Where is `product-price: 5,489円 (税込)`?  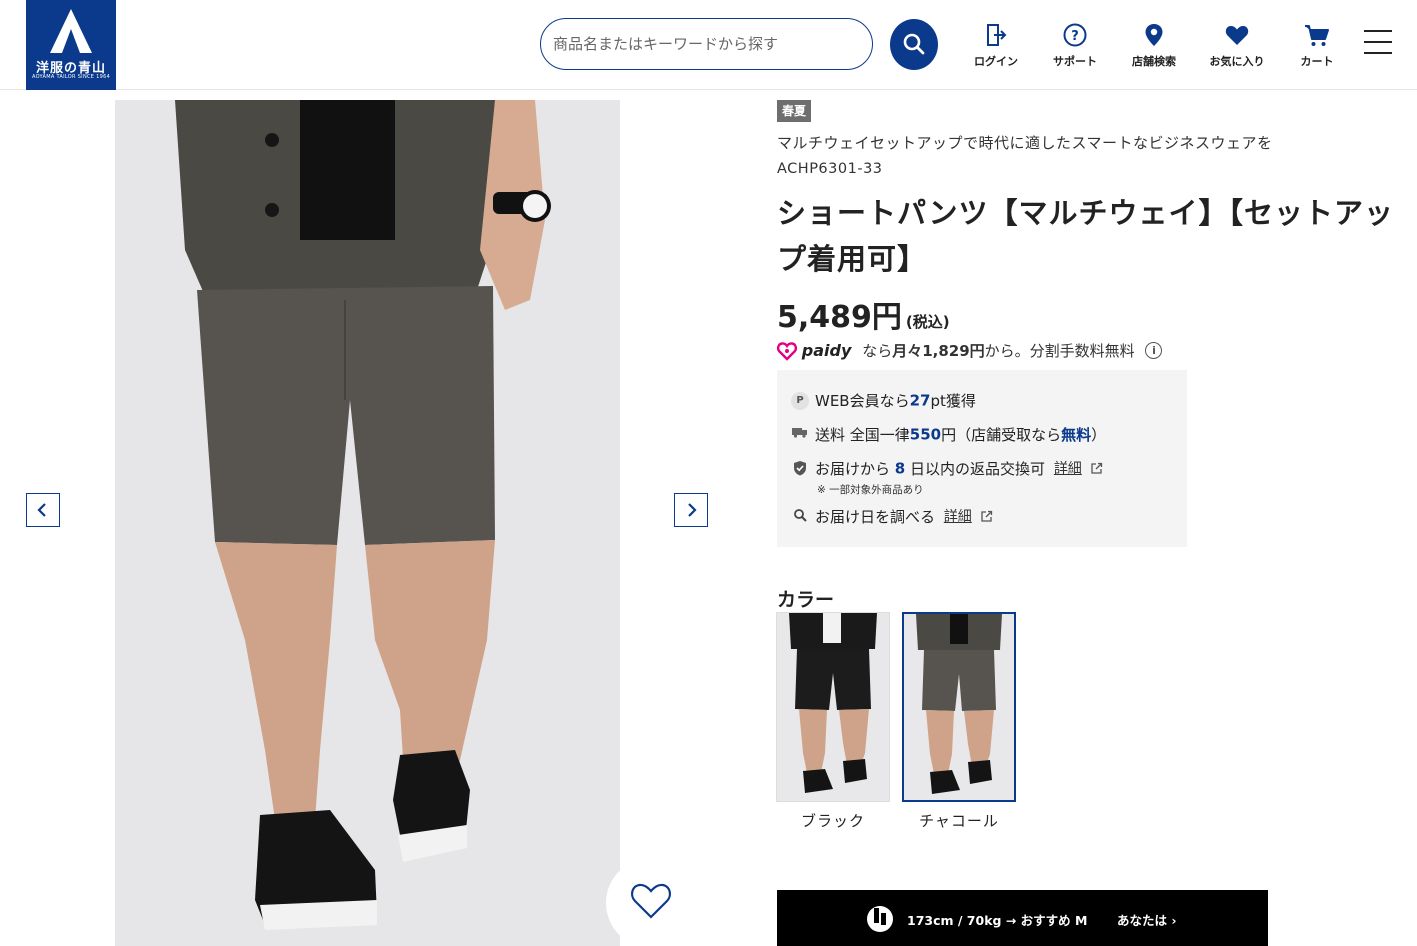 product-price: 5,489円 (税込) is located at coordinates (863, 314).